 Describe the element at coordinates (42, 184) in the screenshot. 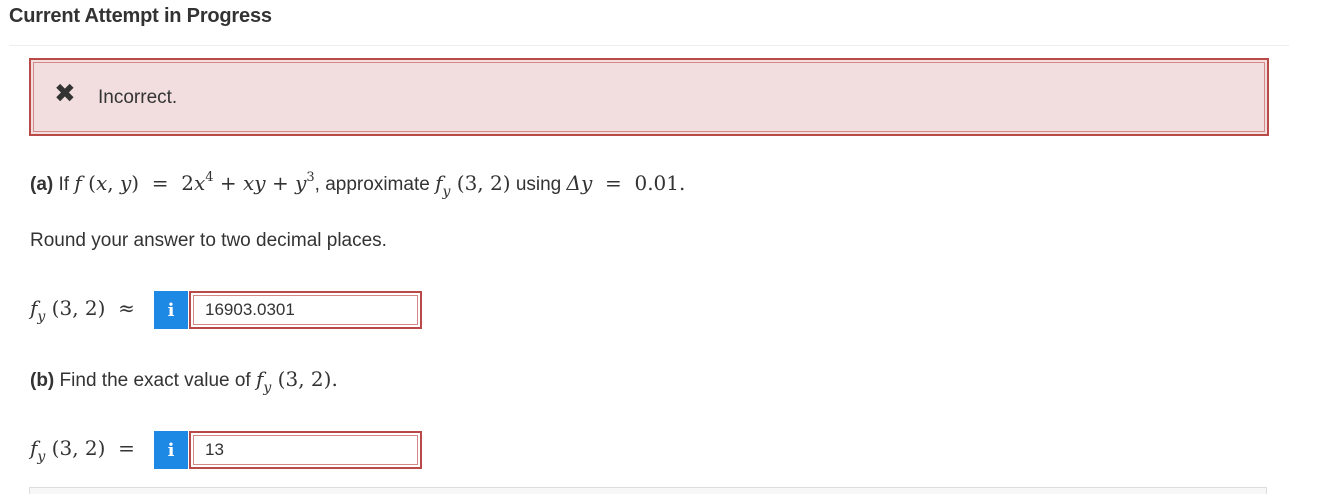

I see `part-a-label: (a)` at that location.